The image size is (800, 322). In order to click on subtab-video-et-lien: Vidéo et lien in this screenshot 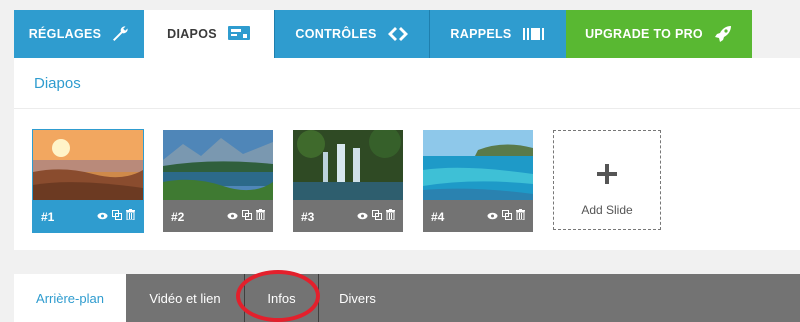, I will do `click(185, 298)`.